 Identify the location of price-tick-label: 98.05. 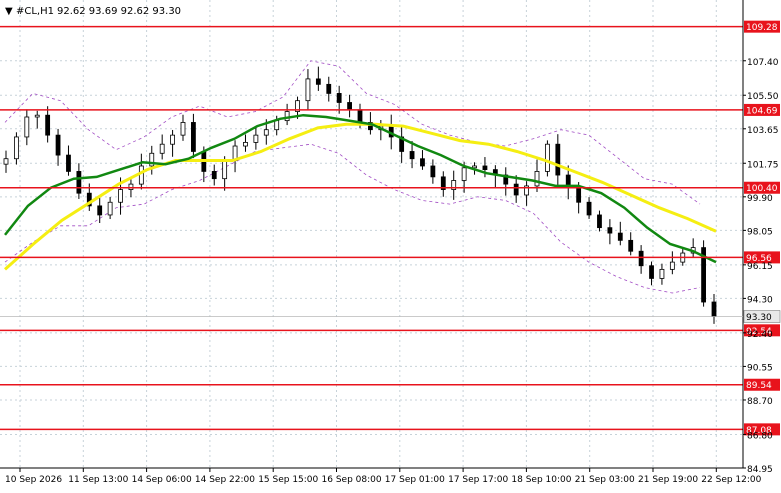
(760, 232).